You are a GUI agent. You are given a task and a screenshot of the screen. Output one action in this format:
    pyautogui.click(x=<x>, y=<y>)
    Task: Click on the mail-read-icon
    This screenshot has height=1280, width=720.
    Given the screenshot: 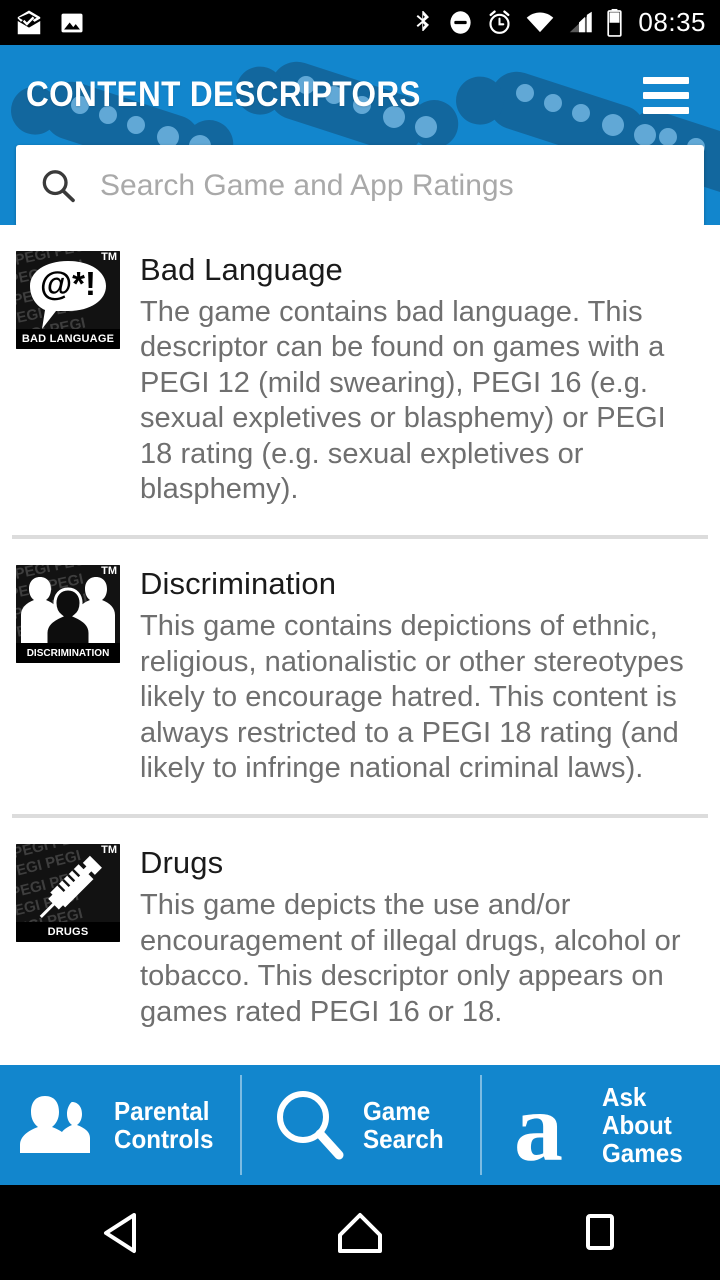 What is the action you would take?
    pyautogui.click(x=29, y=22)
    